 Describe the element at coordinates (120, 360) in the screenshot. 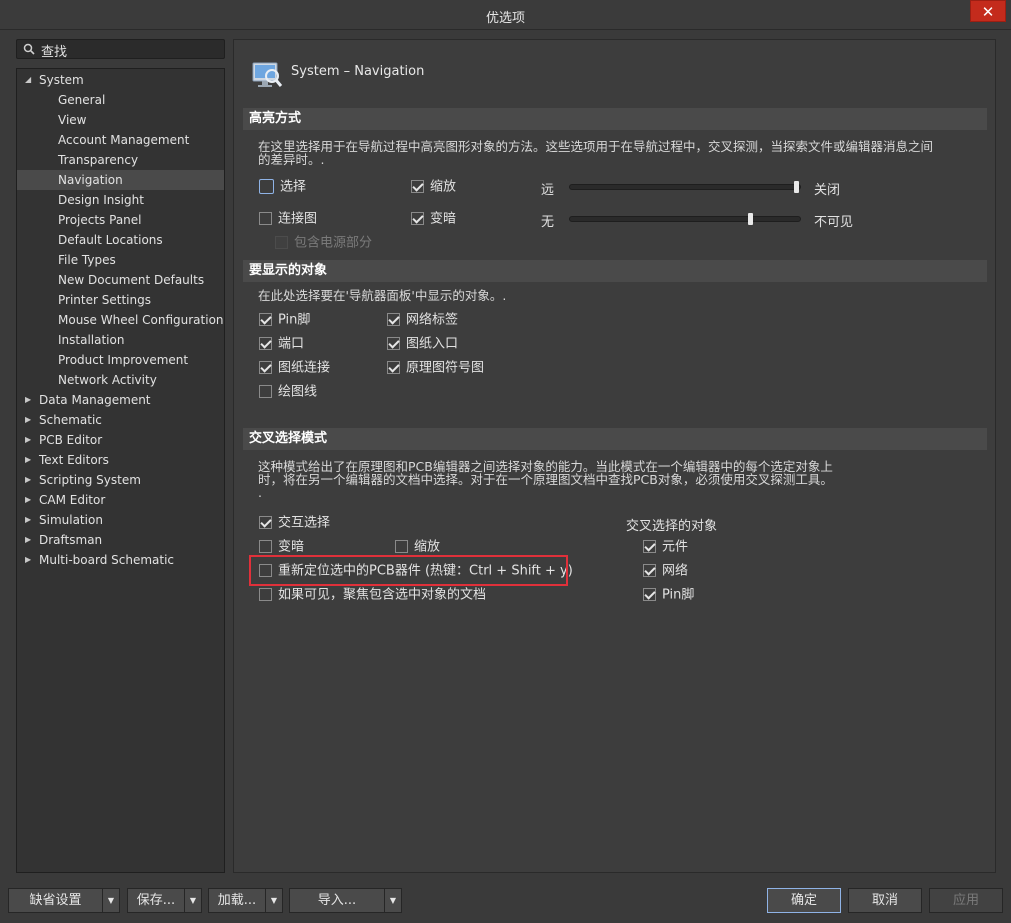

I see `tree-item-product-improvement: Product Improvement` at that location.